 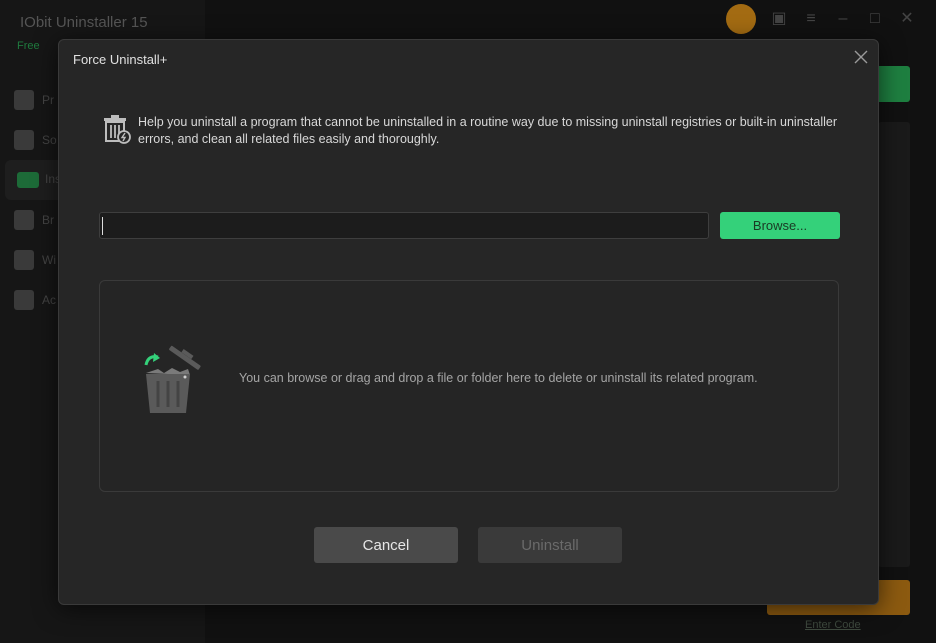 What do you see at coordinates (907, 19) in the screenshot?
I see `window-close-icon: ✕` at bounding box center [907, 19].